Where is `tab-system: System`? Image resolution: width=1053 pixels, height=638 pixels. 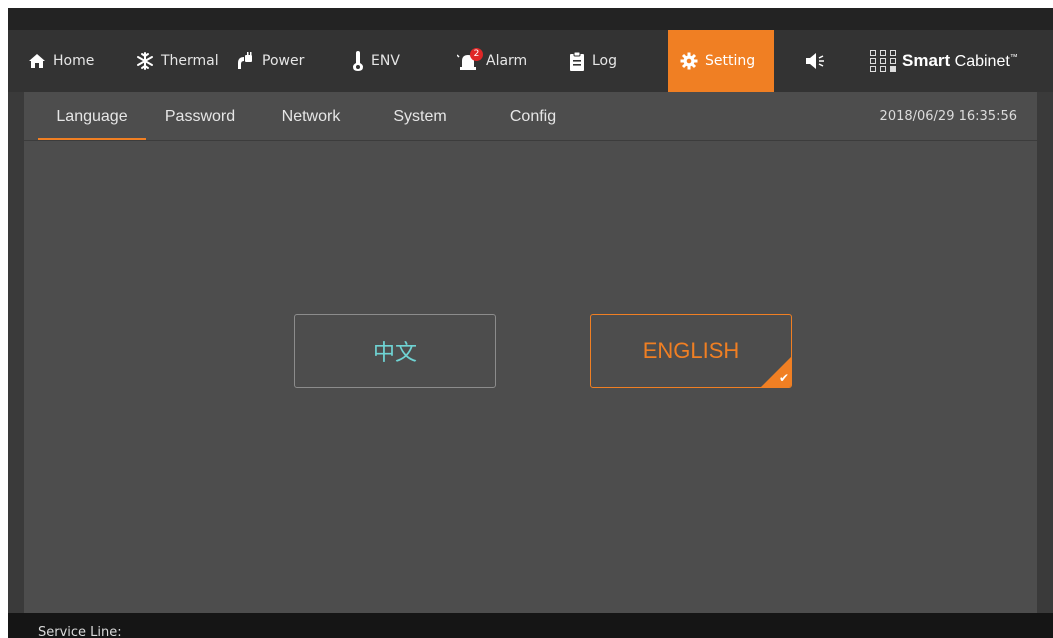 tab-system: System is located at coordinates (420, 124).